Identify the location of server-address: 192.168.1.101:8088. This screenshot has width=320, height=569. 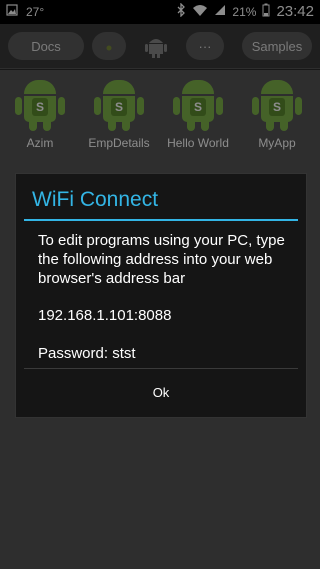
(105, 315).